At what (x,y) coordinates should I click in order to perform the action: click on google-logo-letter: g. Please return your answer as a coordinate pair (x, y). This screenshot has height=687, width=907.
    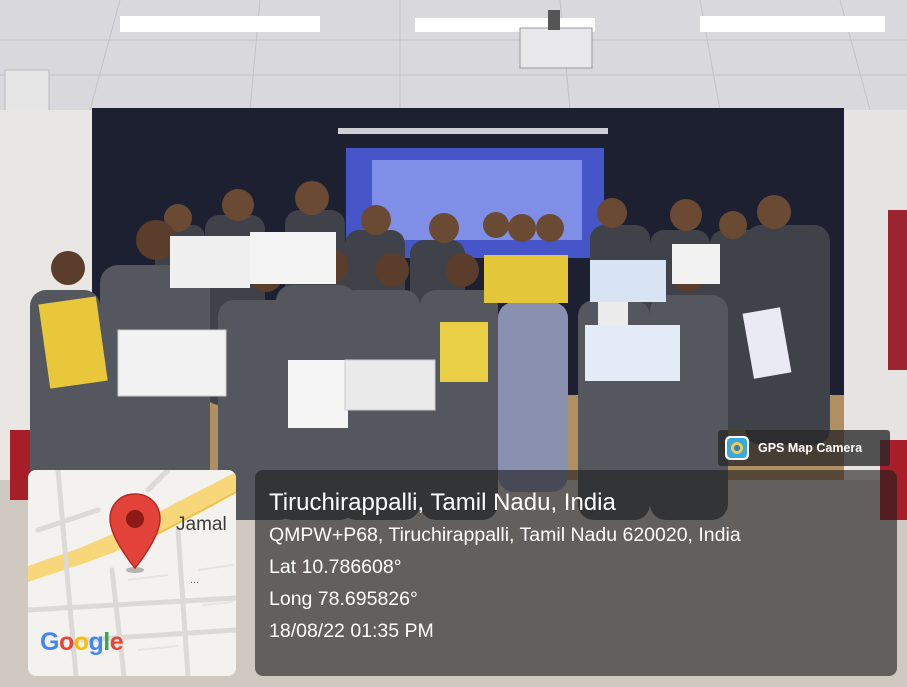
    Looking at the image, I should click on (96, 642).